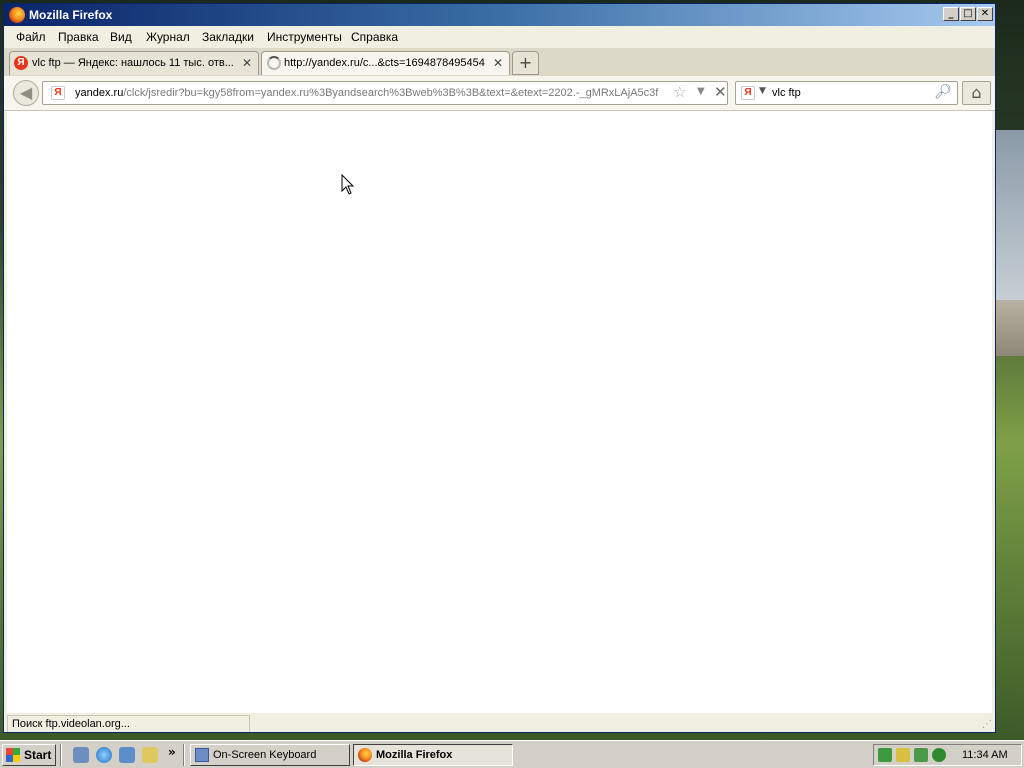  Describe the element at coordinates (38, 755) in the screenshot. I see `start-label: Start` at that location.